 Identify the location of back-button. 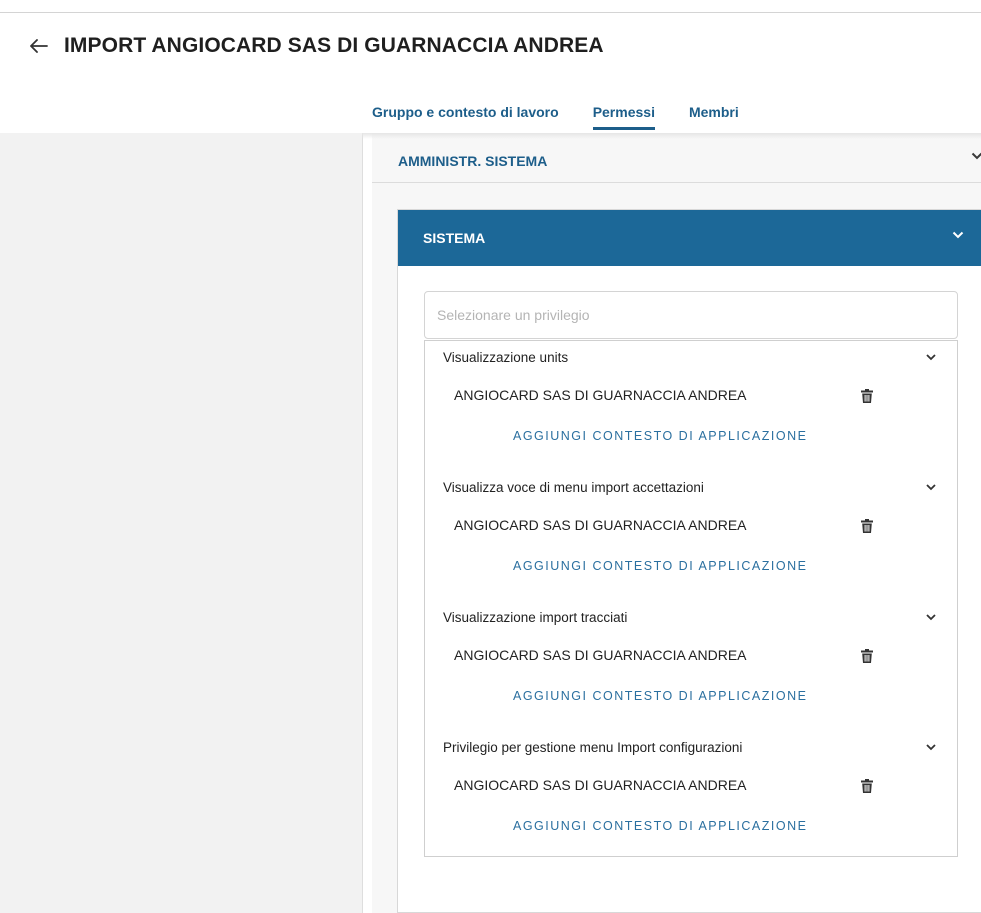
(39, 46).